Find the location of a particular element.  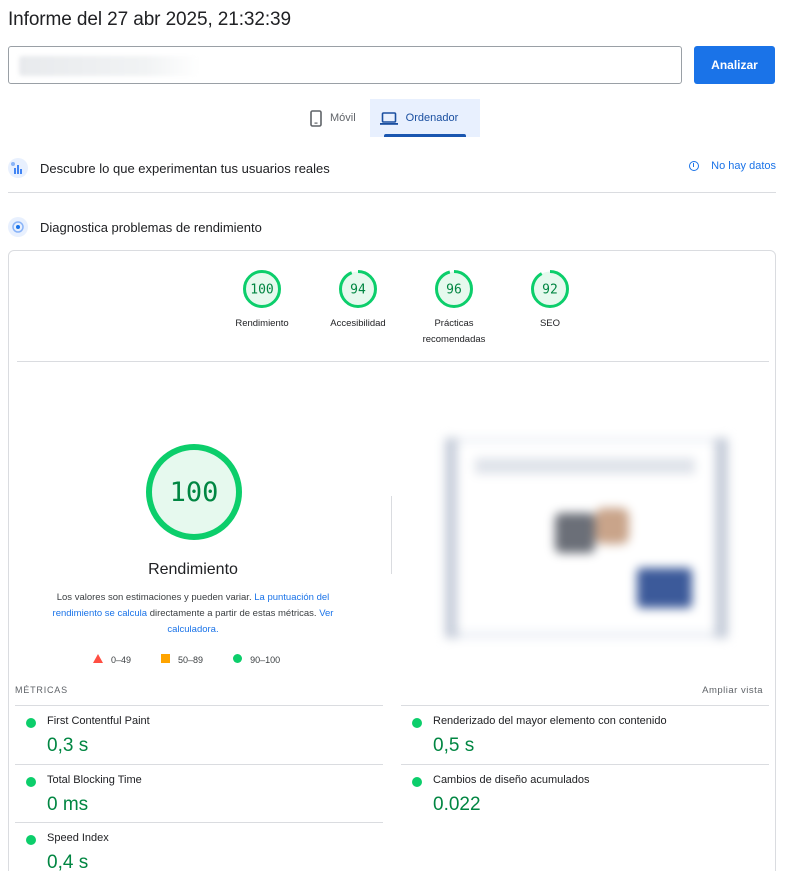

gauge-best-practices-score: 96 is located at coordinates (454, 290).